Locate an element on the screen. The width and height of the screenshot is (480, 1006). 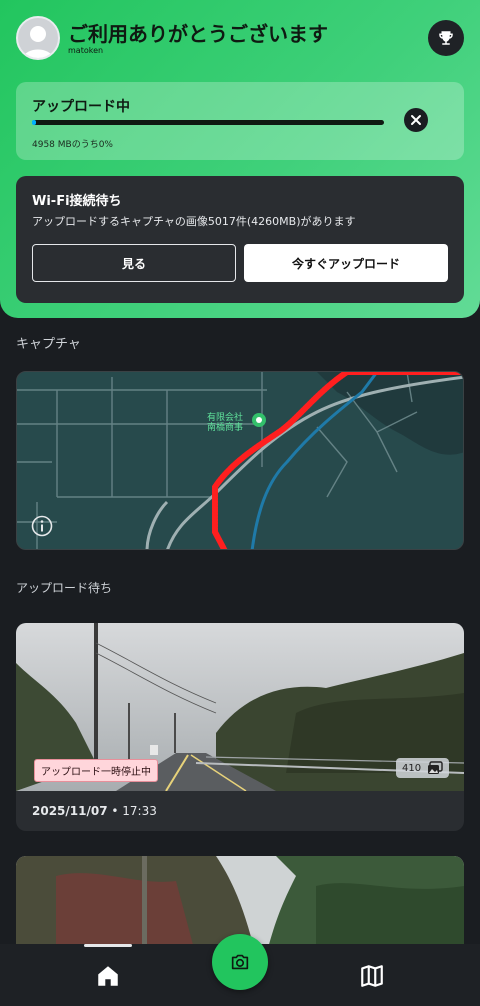
home-icon is located at coordinates (108, 976).